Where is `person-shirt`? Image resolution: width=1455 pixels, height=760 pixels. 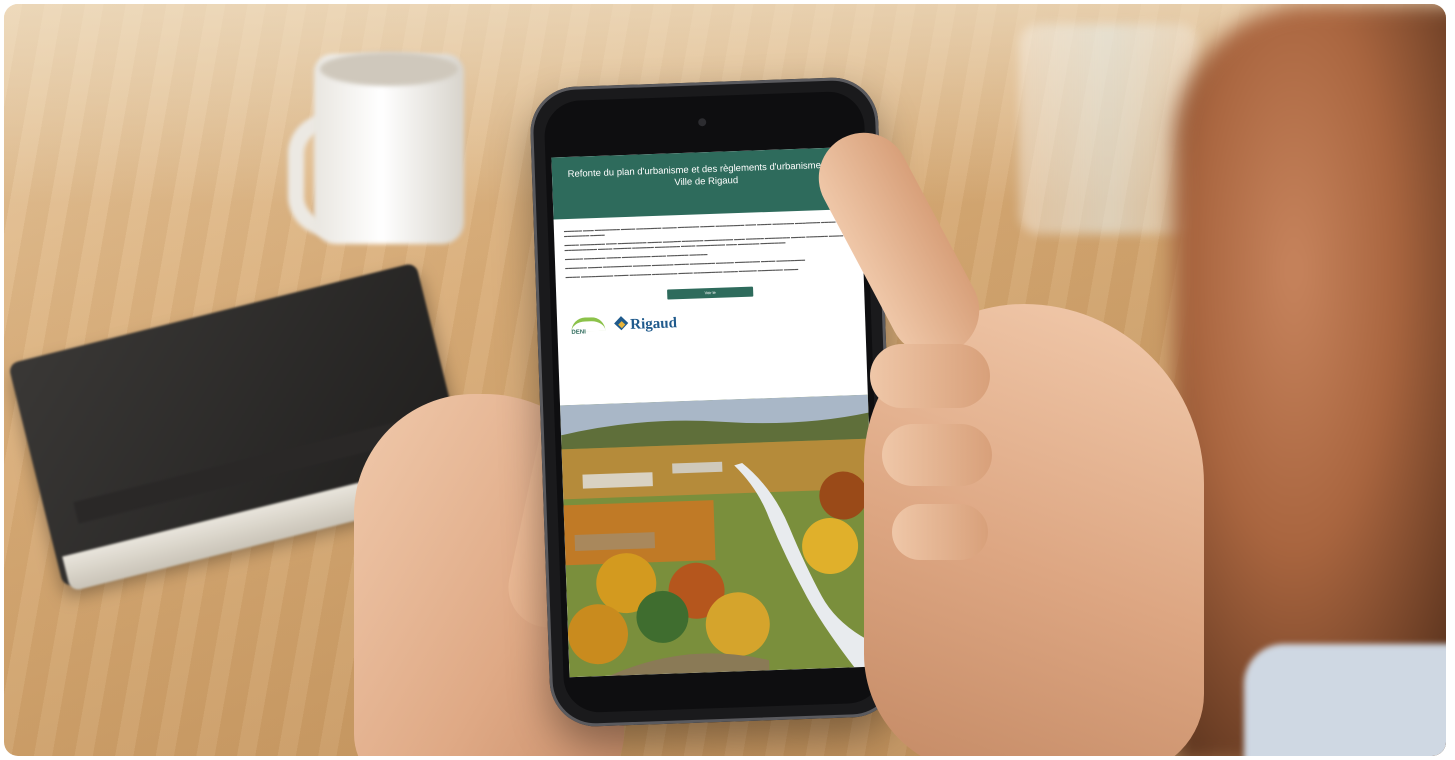 person-shirt is located at coordinates (1345, 700).